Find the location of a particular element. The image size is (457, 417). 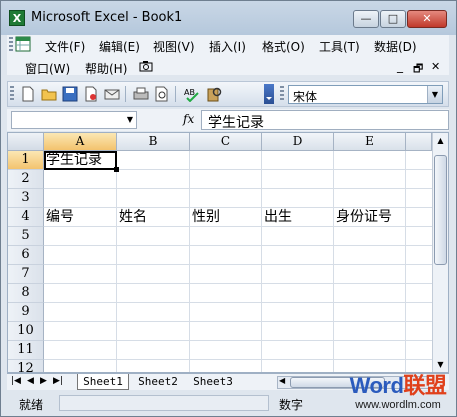

fill-handle is located at coordinates (116, 169).